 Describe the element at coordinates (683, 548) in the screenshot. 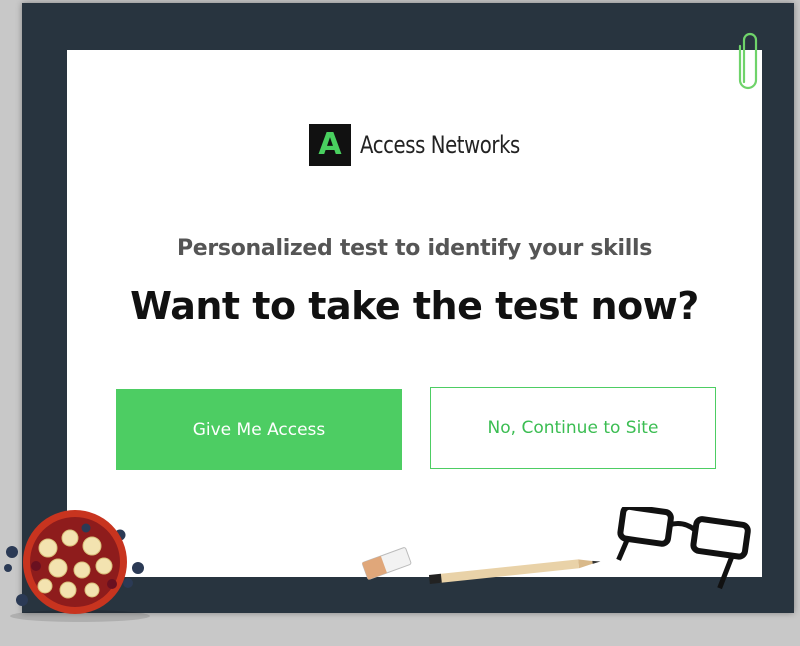

I see `eyeglasses` at that location.